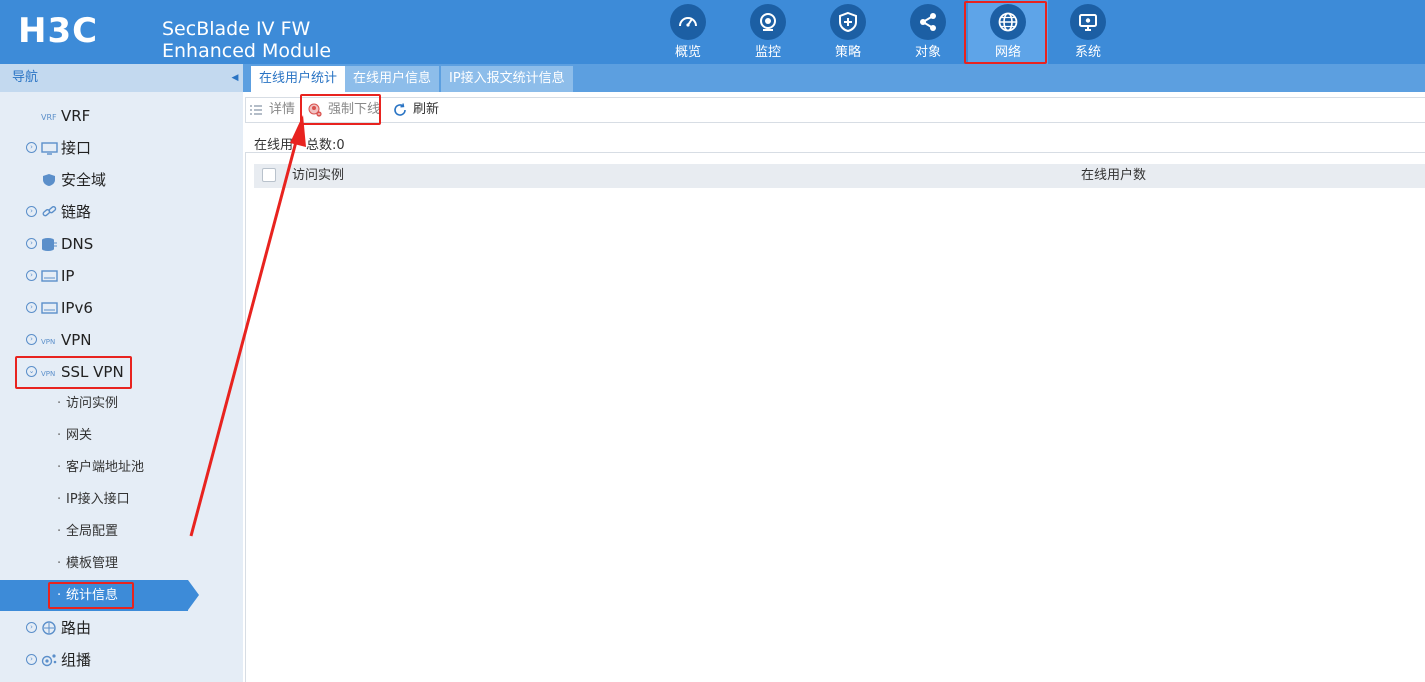  I want to click on nav-monitor: 监控, so click(768, 32).